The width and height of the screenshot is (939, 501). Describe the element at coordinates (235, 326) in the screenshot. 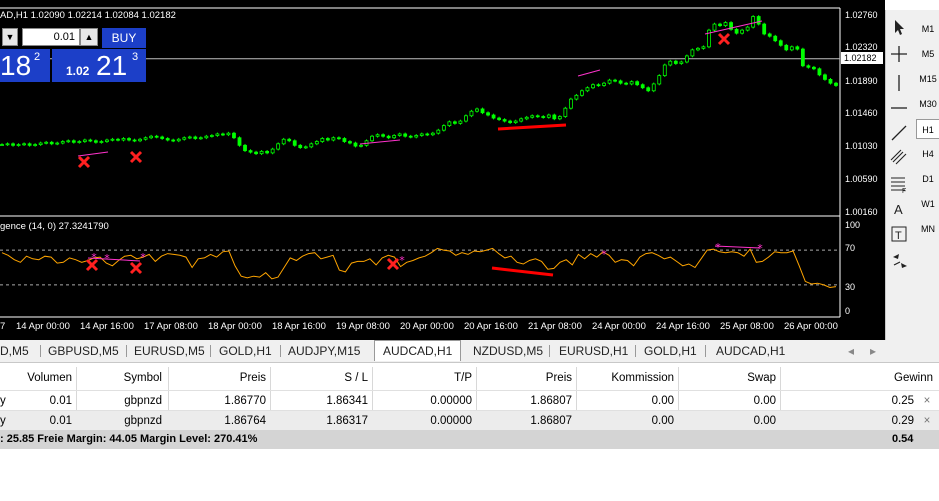

I see `time-label: 18 Apr 00:00` at that location.